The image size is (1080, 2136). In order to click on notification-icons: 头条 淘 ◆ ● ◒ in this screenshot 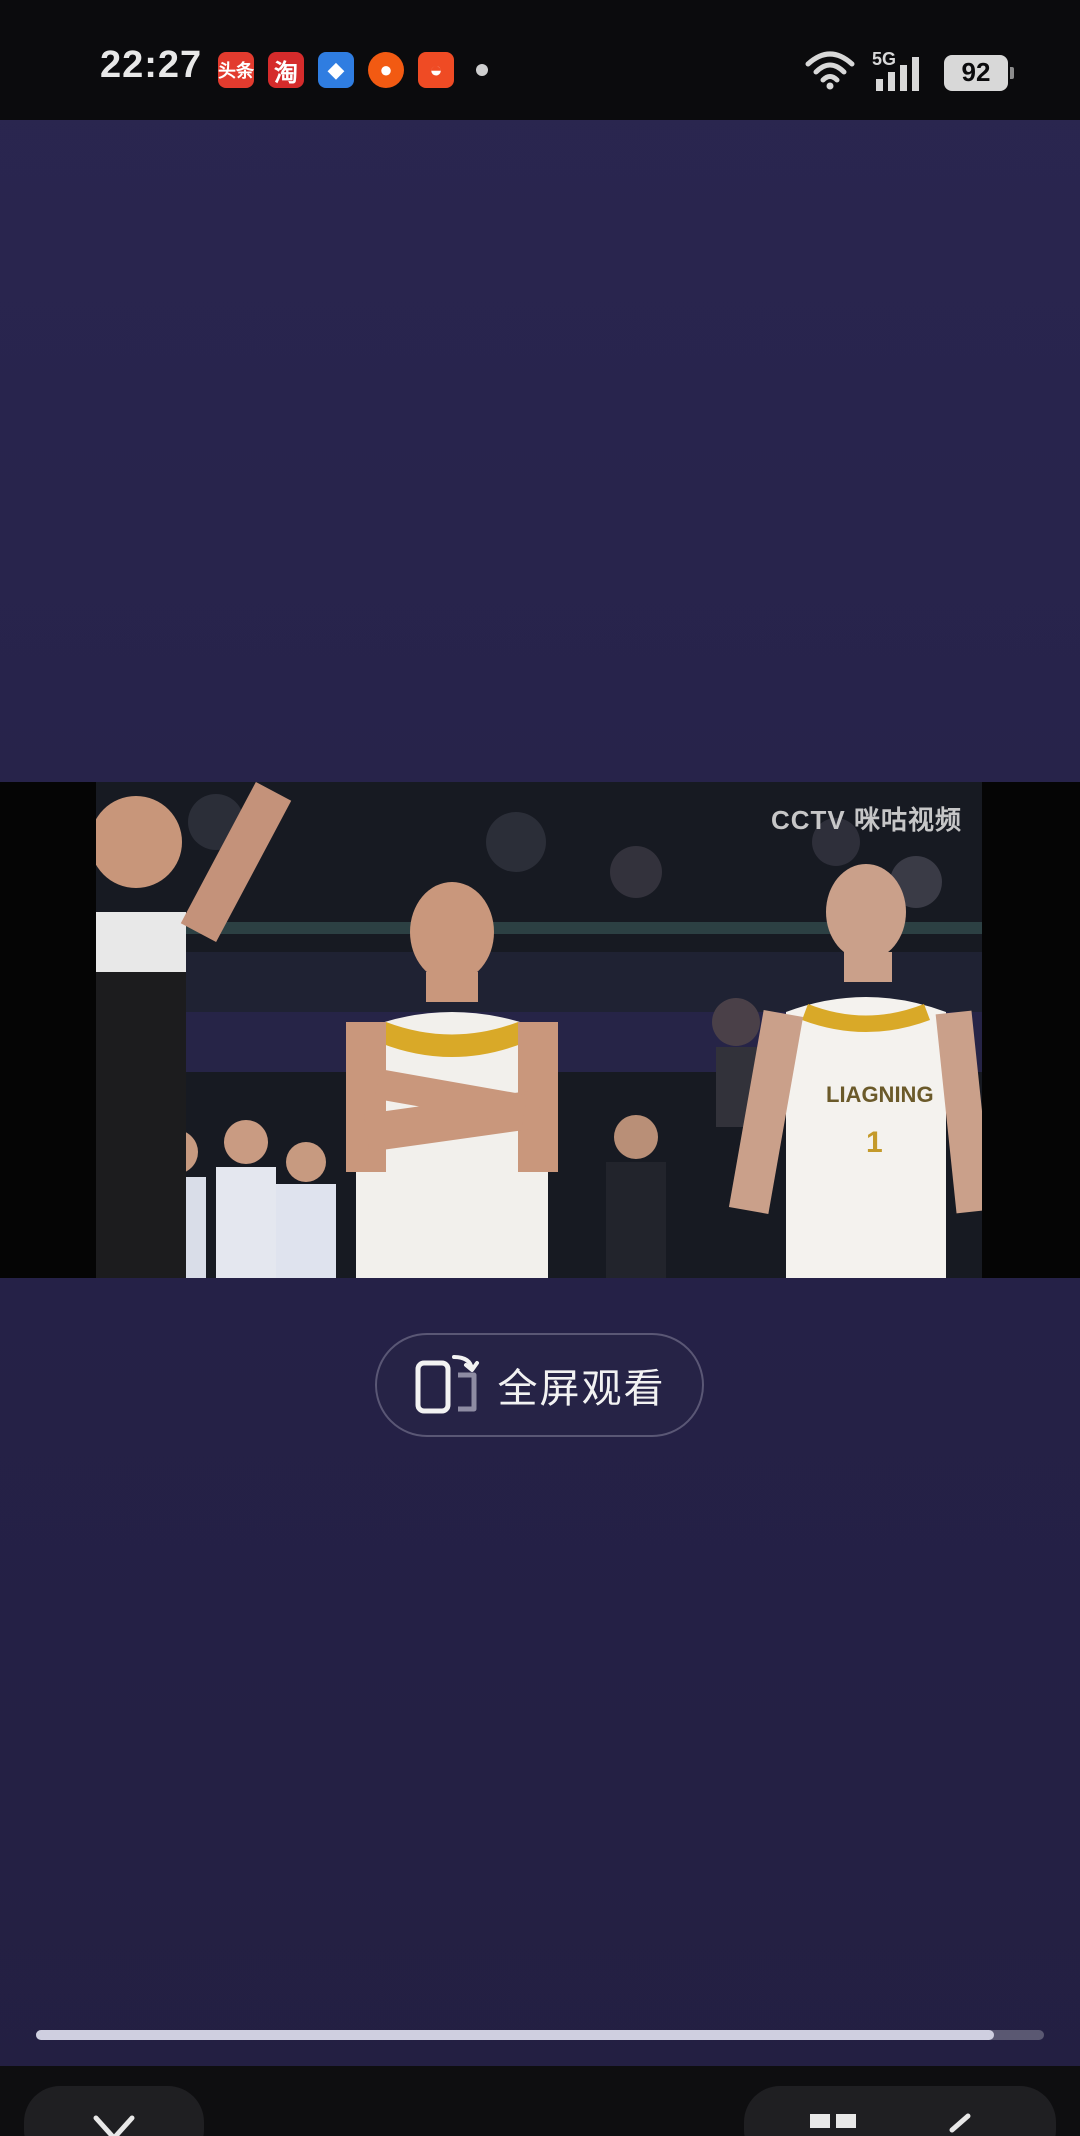, I will do `click(353, 70)`.